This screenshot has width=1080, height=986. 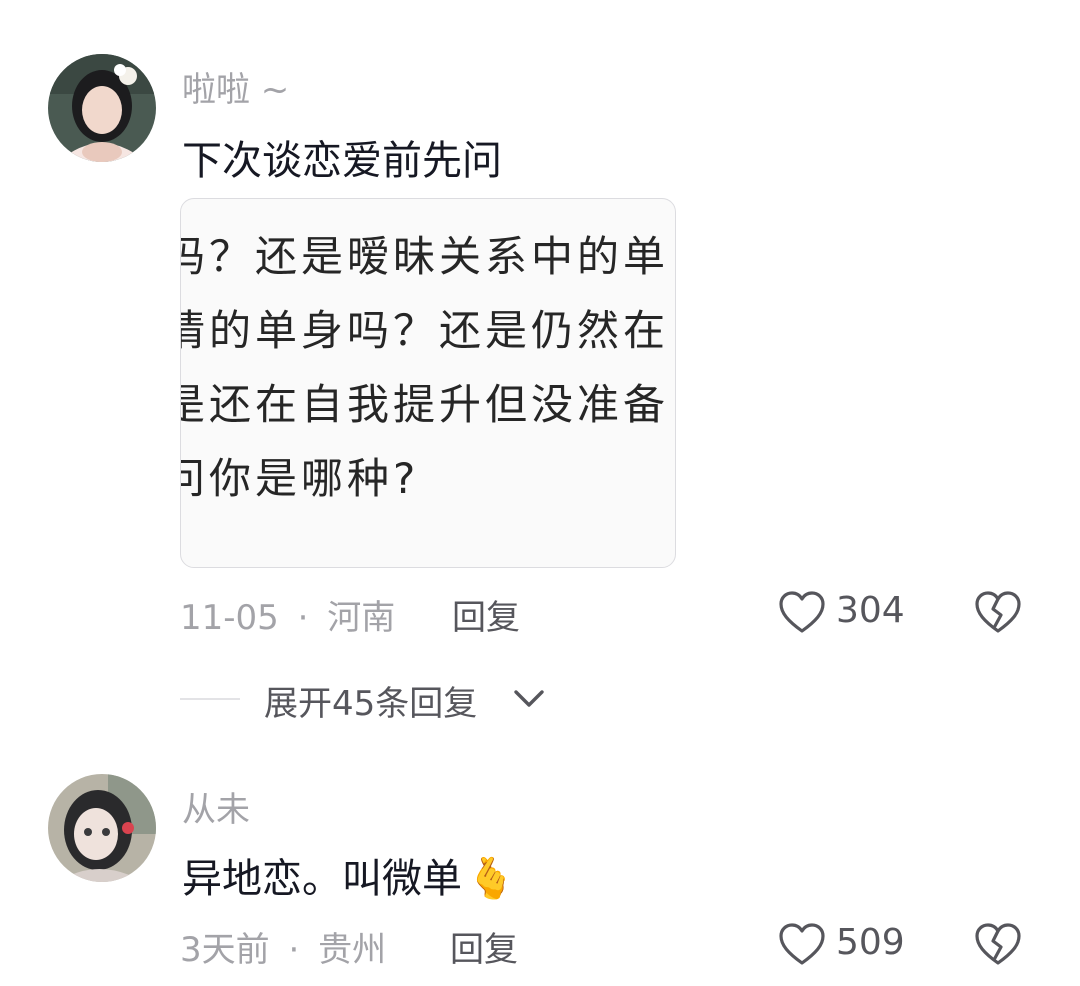 What do you see at coordinates (352, 950) in the screenshot?
I see `comment-location: 贵州` at bounding box center [352, 950].